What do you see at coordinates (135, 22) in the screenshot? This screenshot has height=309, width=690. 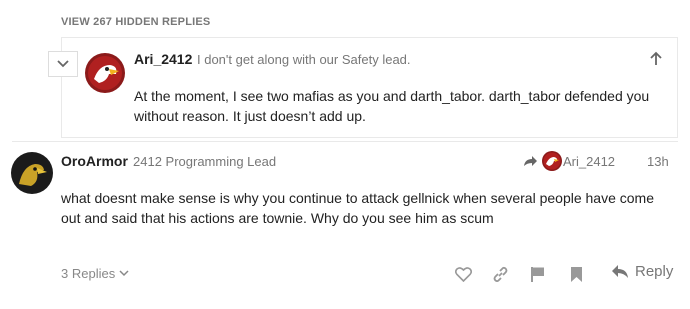 I see `view-hidden-replies-link: VIEW 267 HIDDEN REPLIES` at bounding box center [135, 22].